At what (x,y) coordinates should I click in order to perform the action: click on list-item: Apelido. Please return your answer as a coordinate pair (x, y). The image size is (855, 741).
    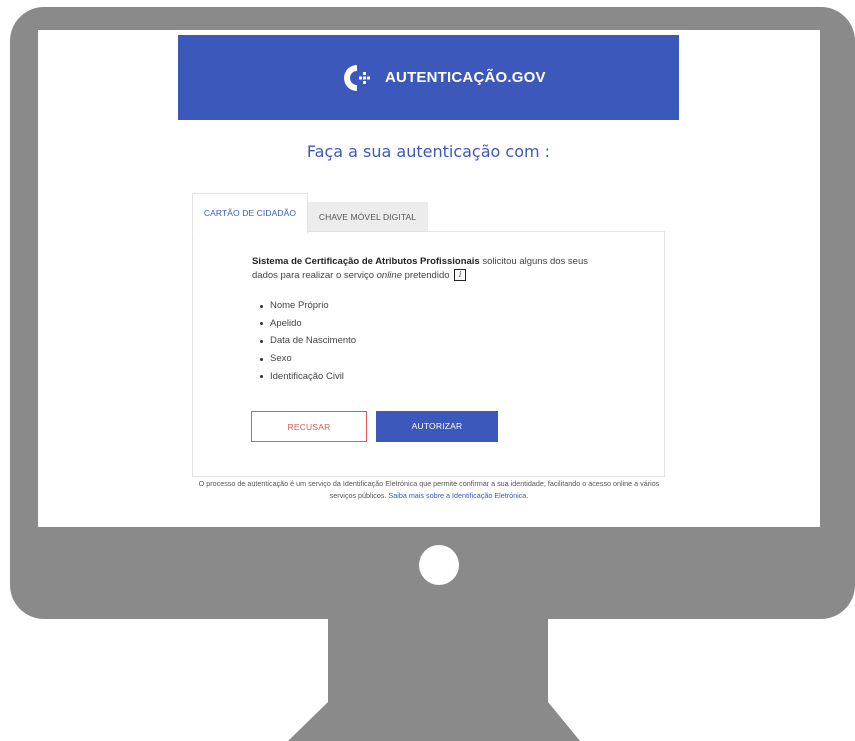
    Looking at the image, I should click on (306, 324).